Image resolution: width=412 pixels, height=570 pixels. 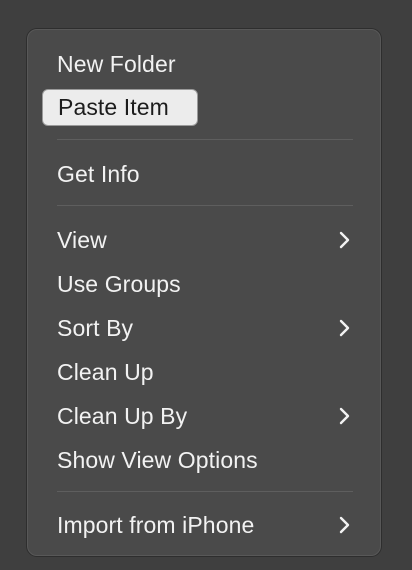 I want to click on menu-item-import-from-iphone: Import from iPhone, so click(x=205, y=525).